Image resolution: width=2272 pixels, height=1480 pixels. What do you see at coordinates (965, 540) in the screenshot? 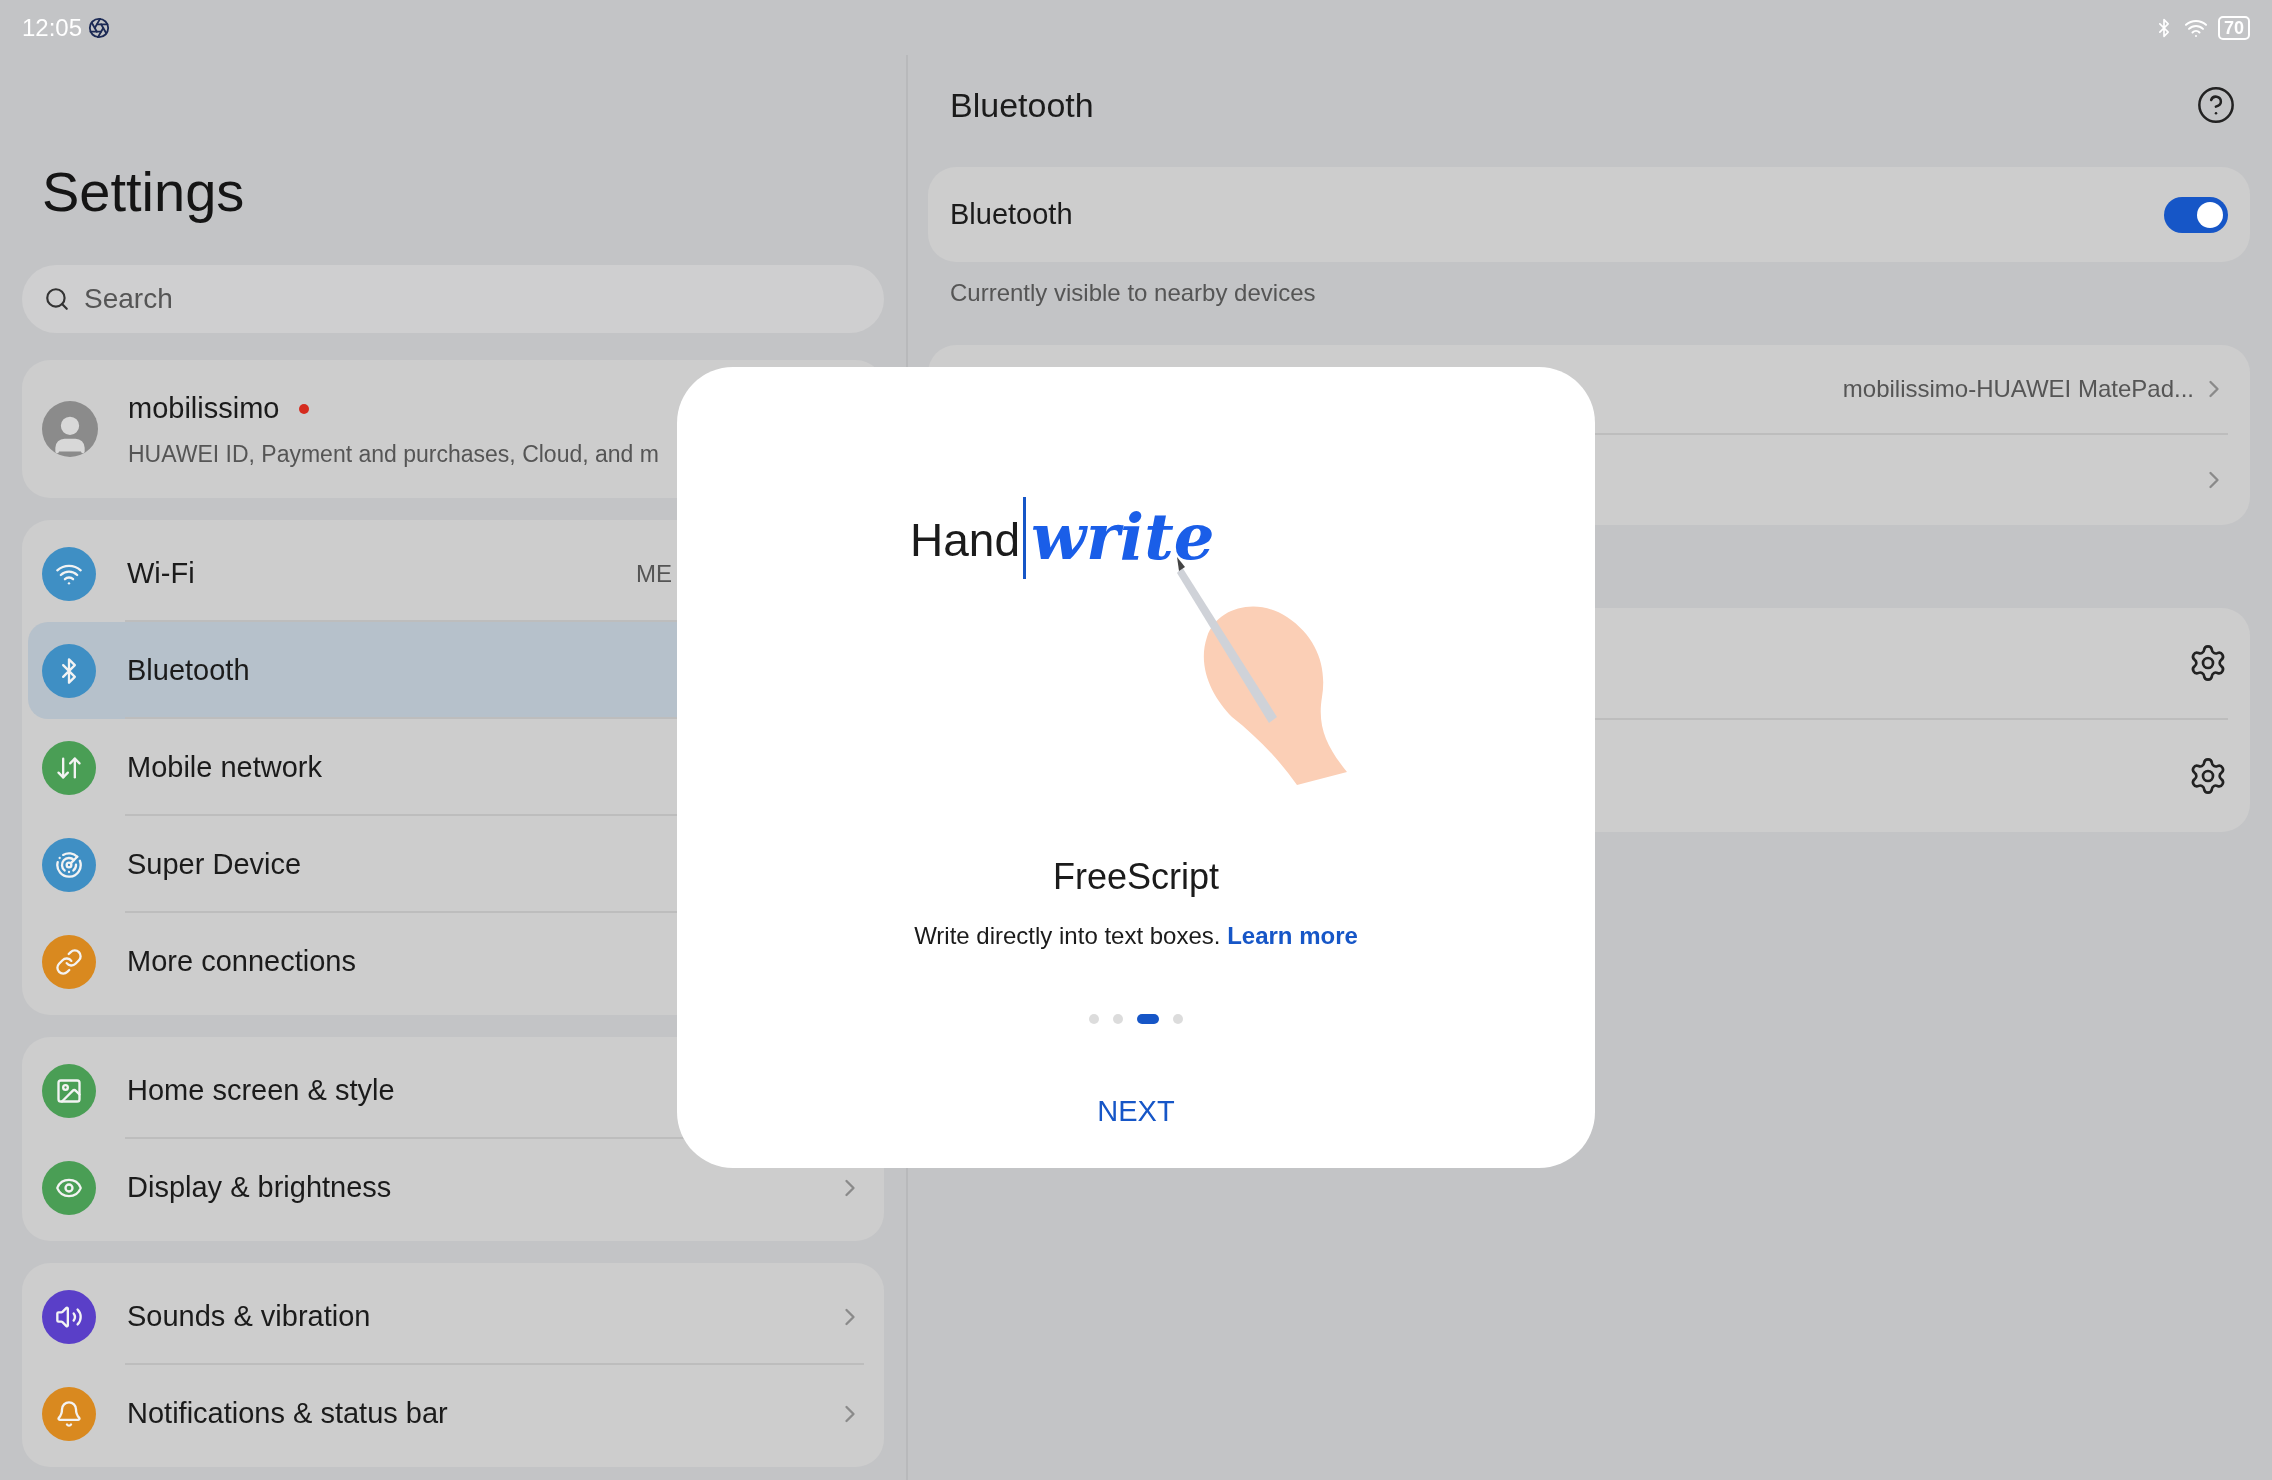
I see `typed-text: Hand` at bounding box center [965, 540].